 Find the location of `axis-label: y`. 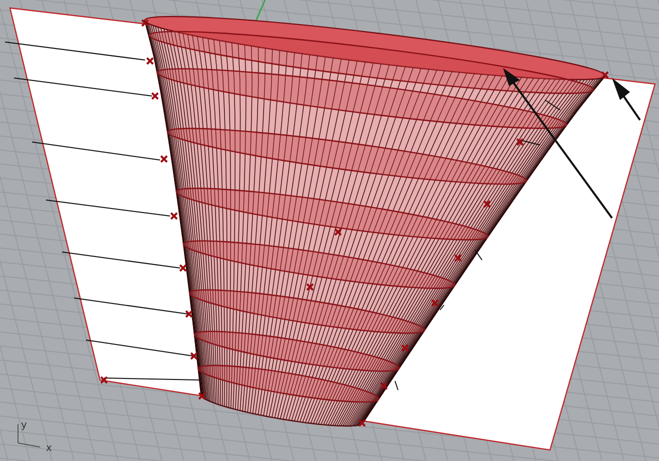

axis-label: y is located at coordinates (24, 425).